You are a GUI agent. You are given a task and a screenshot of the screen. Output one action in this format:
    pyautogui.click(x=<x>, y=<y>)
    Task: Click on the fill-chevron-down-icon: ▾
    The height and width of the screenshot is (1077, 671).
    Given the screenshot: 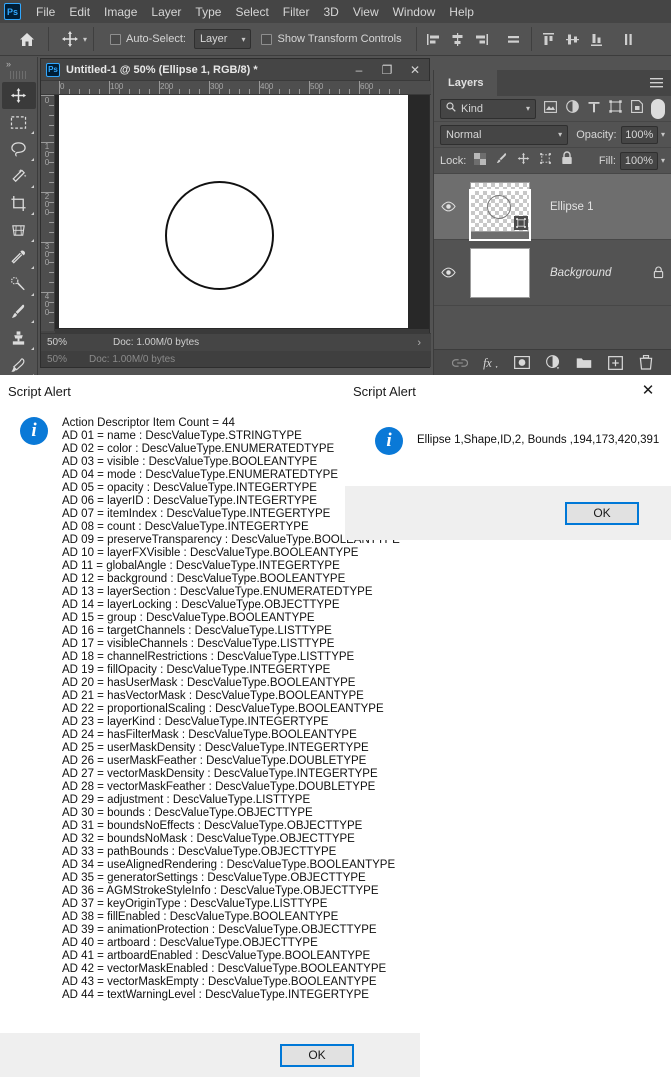 What is the action you would take?
    pyautogui.click(x=663, y=160)
    